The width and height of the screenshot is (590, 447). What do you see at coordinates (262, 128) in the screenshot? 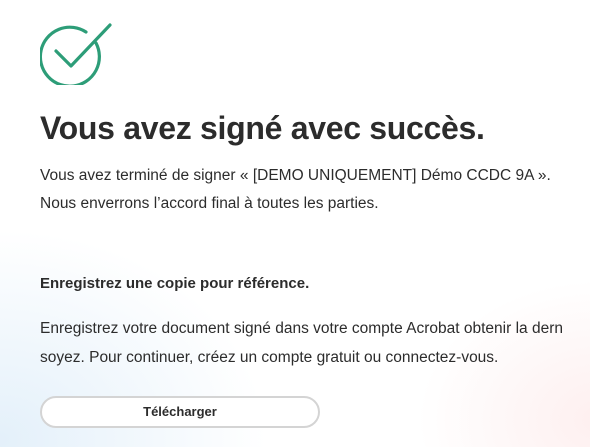
I see `page-title: Vous avez signé avec succès.` at bounding box center [262, 128].